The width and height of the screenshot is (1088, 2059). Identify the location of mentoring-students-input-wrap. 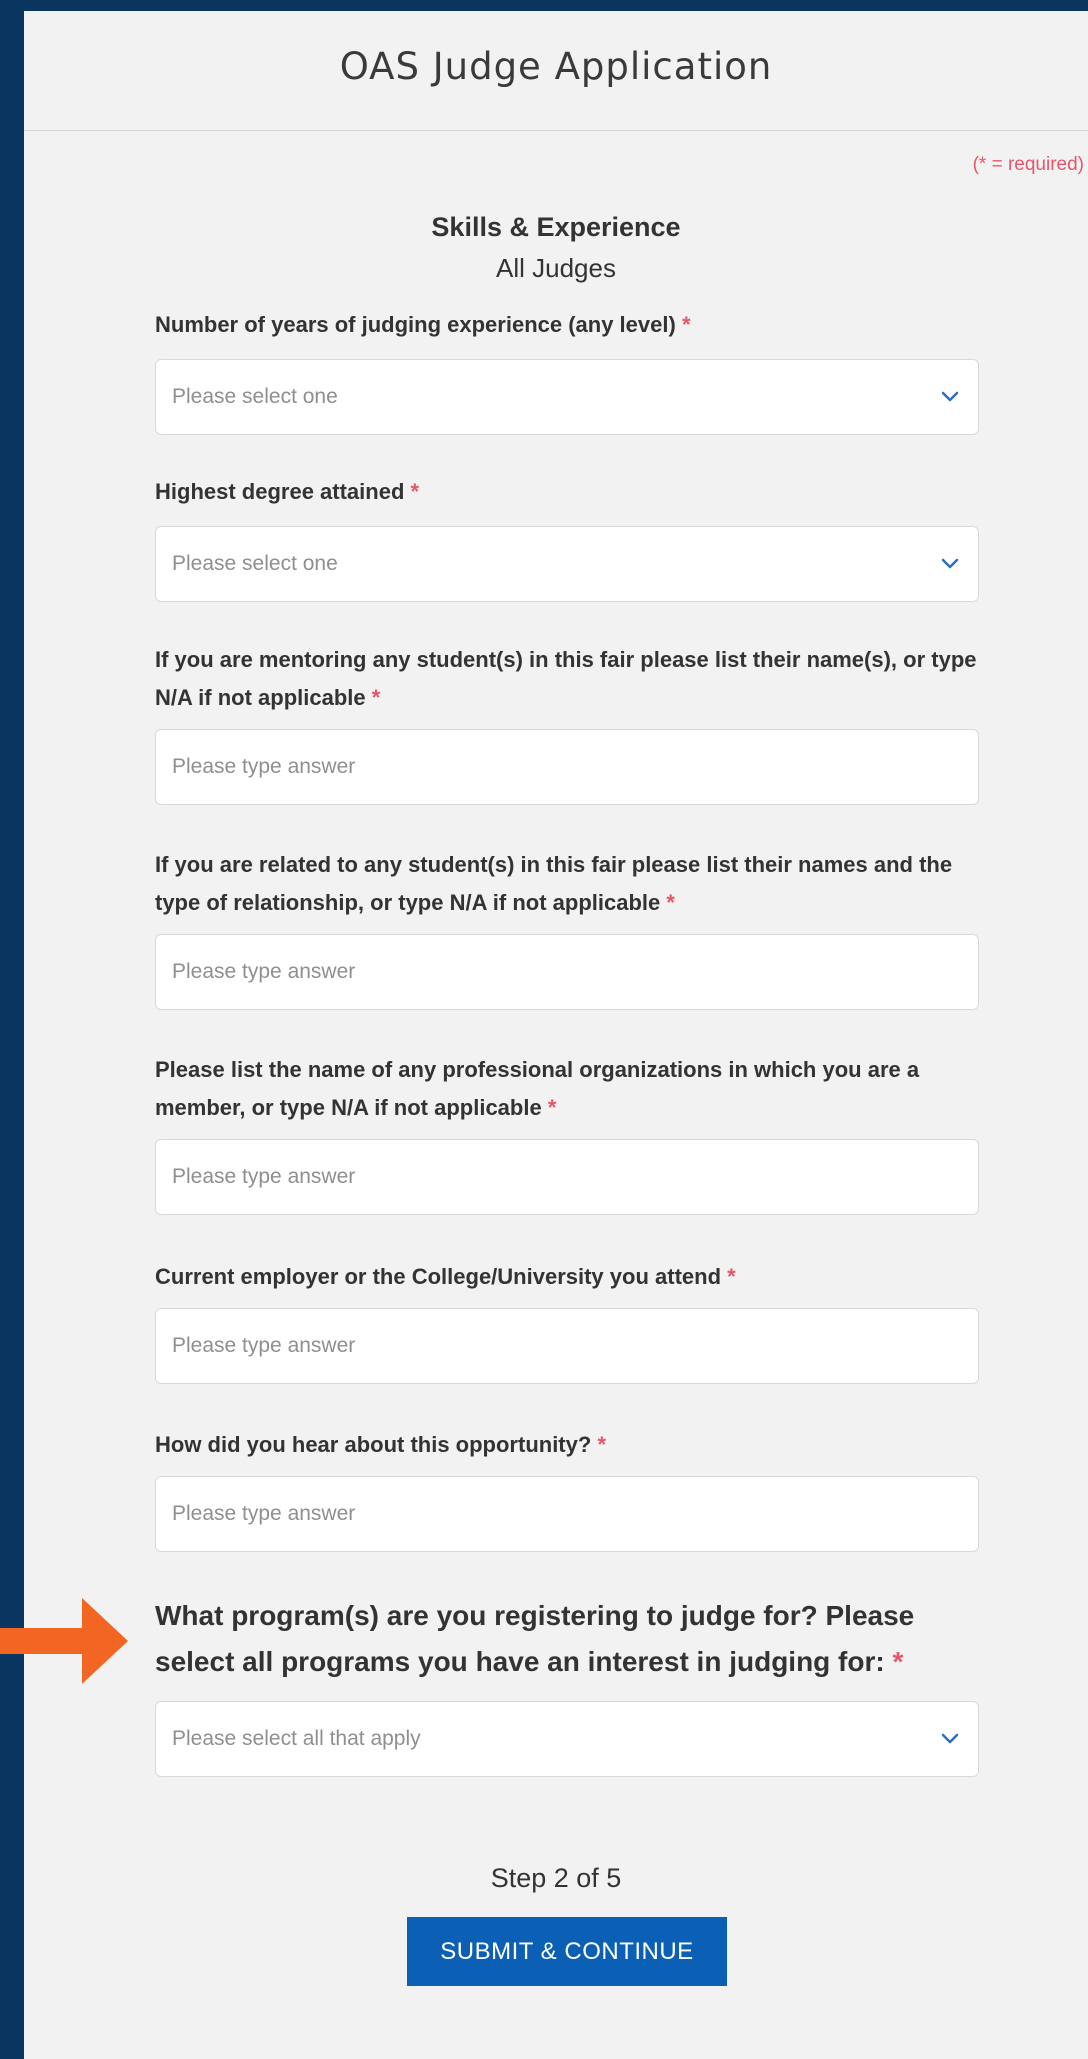
(567, 767).